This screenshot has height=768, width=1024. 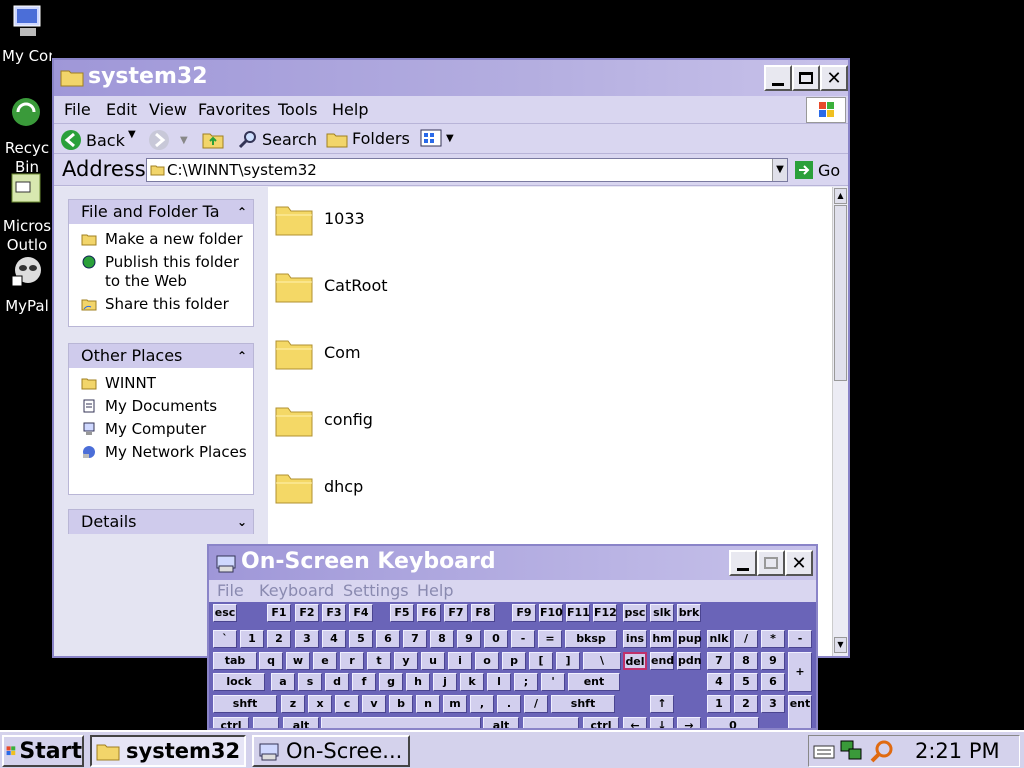 What do you see at coordinates (662, 704) in the screenshot?
I see `key-4-12: ↑` at bounding box center [662, 704].